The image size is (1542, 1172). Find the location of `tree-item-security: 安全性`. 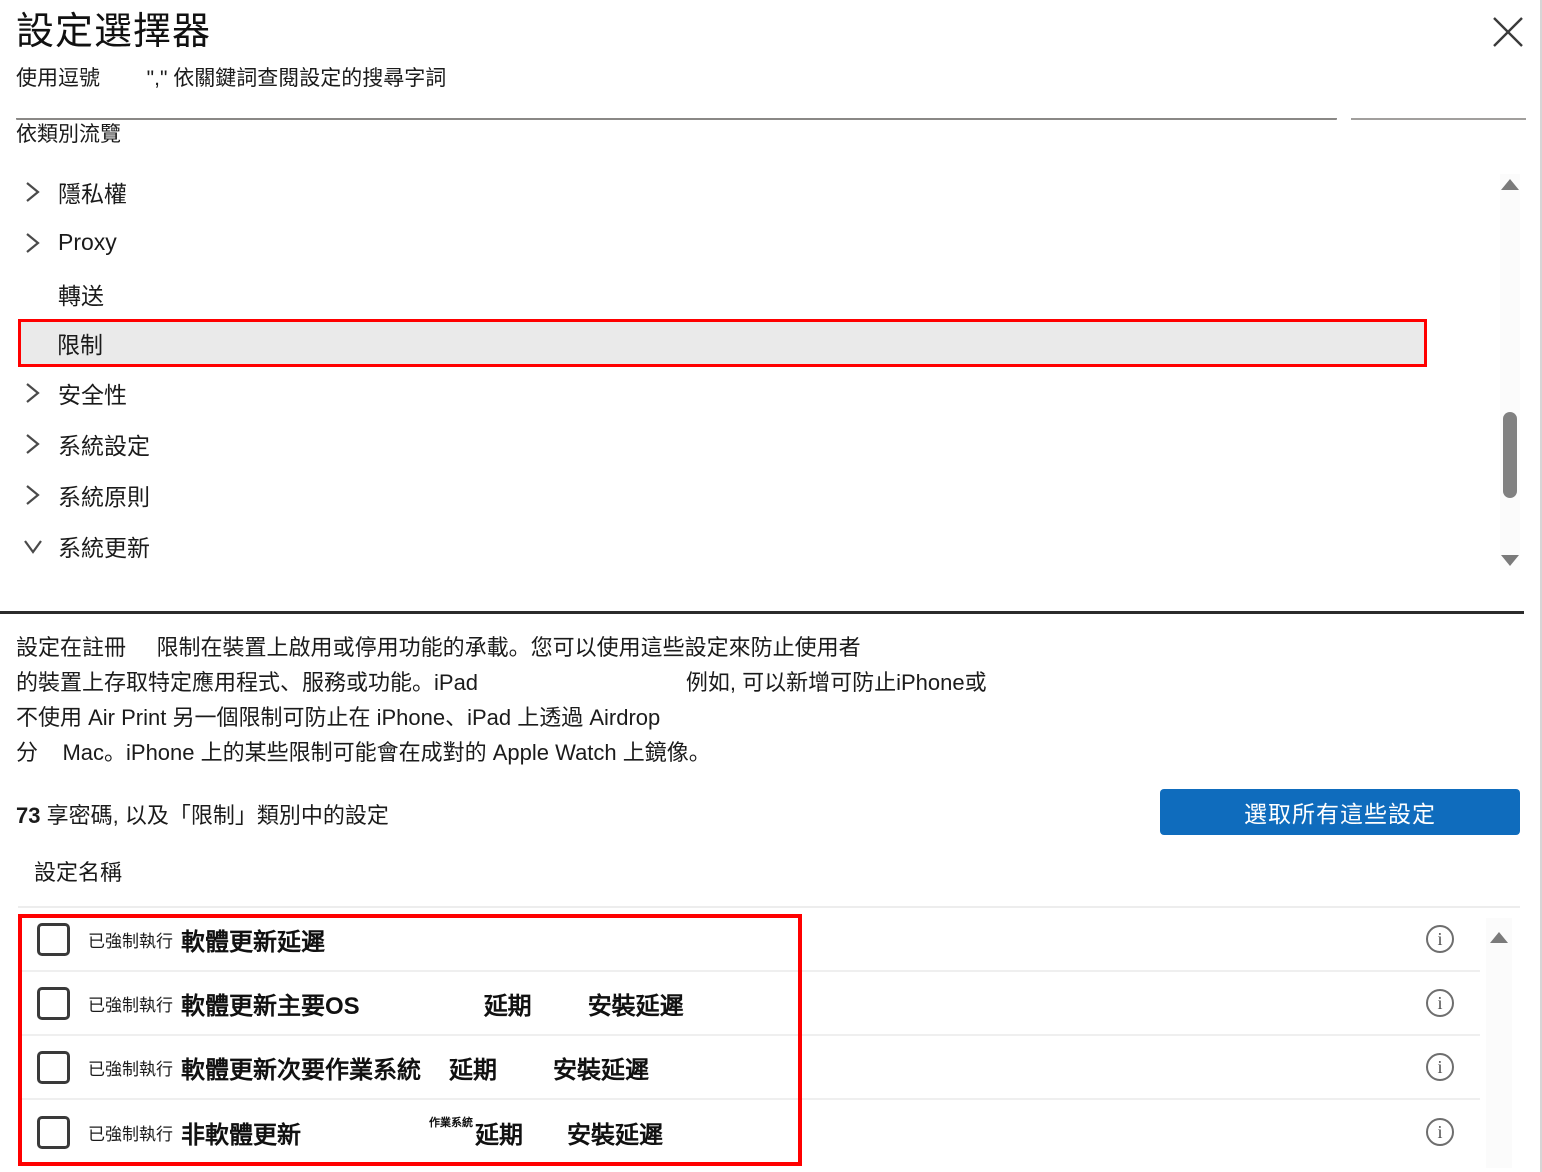

tree-item-security: 安全性 is located at coordinates (741, 392).